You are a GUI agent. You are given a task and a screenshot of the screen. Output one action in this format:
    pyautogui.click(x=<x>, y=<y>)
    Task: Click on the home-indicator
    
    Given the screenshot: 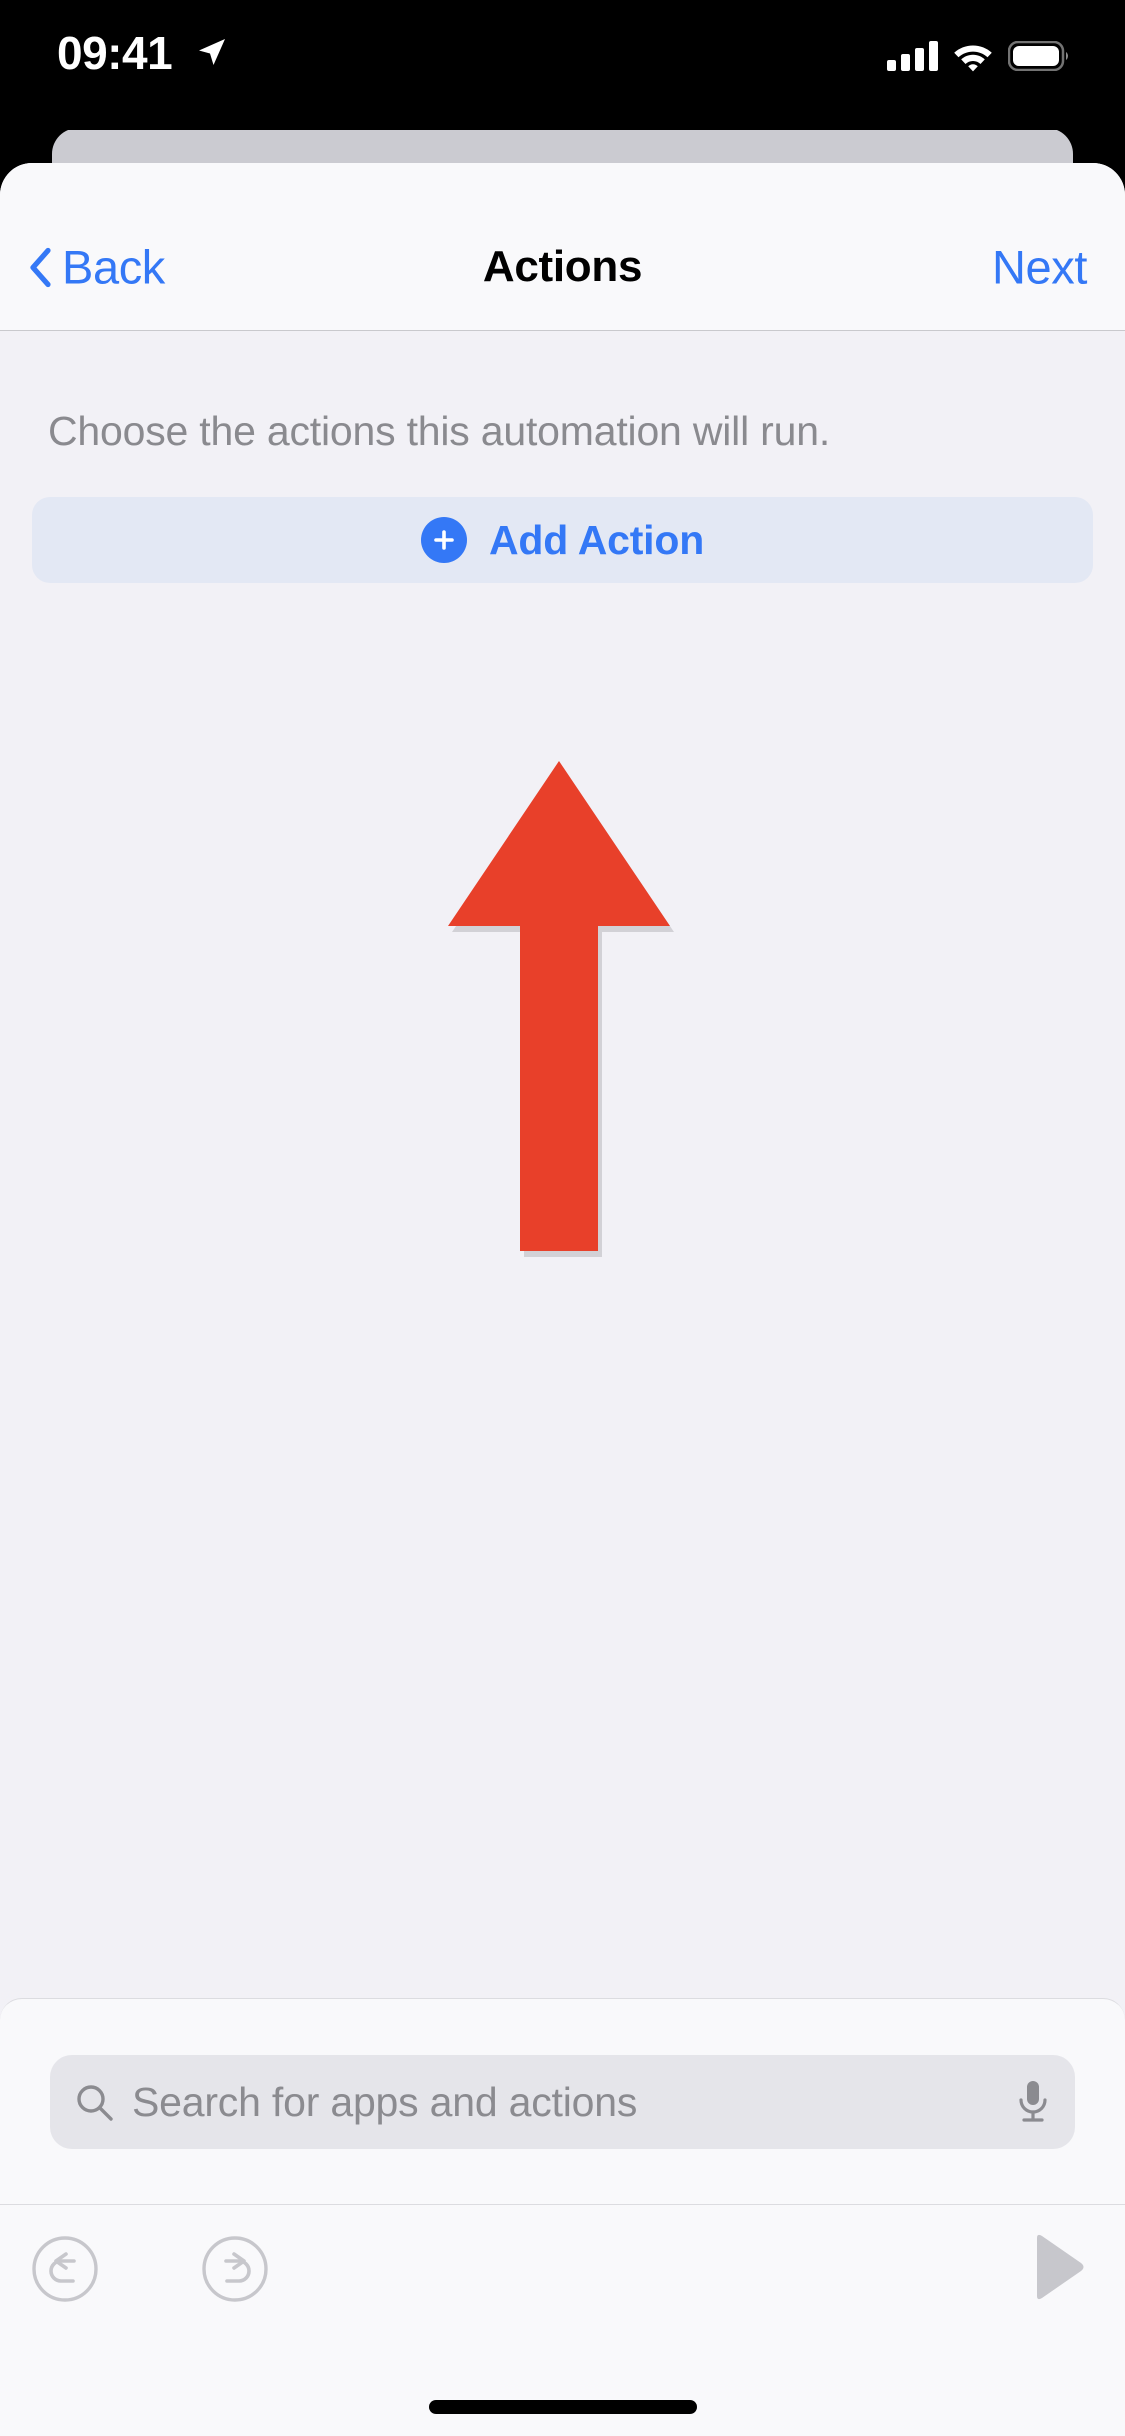 What is the action you would take?
    pyautogui.click(x=562, y=2407)
    